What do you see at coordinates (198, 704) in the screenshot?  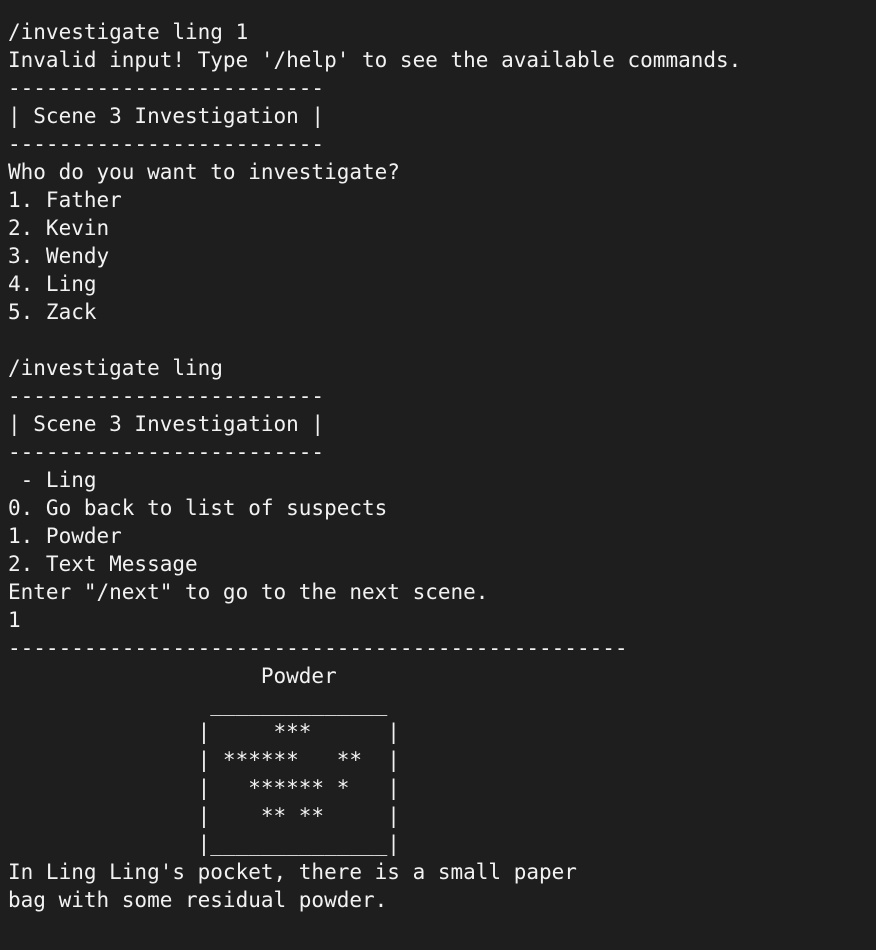 I see `ascii-art-line: ______________` at bounding box center [198, 704].